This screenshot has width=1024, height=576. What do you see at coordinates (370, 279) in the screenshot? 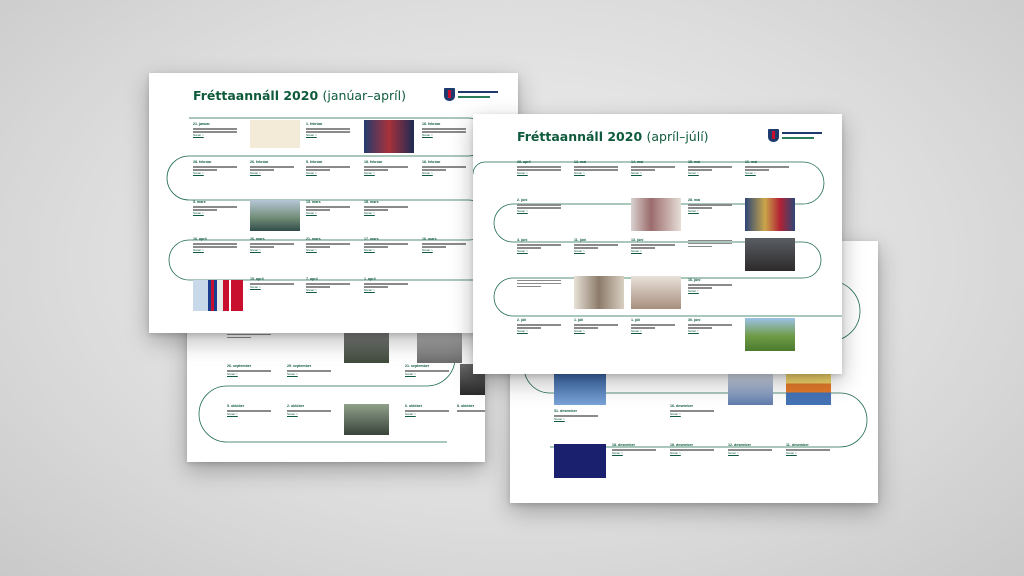
I see `card-date: 1. apríl` at bounding box center [370, 279].